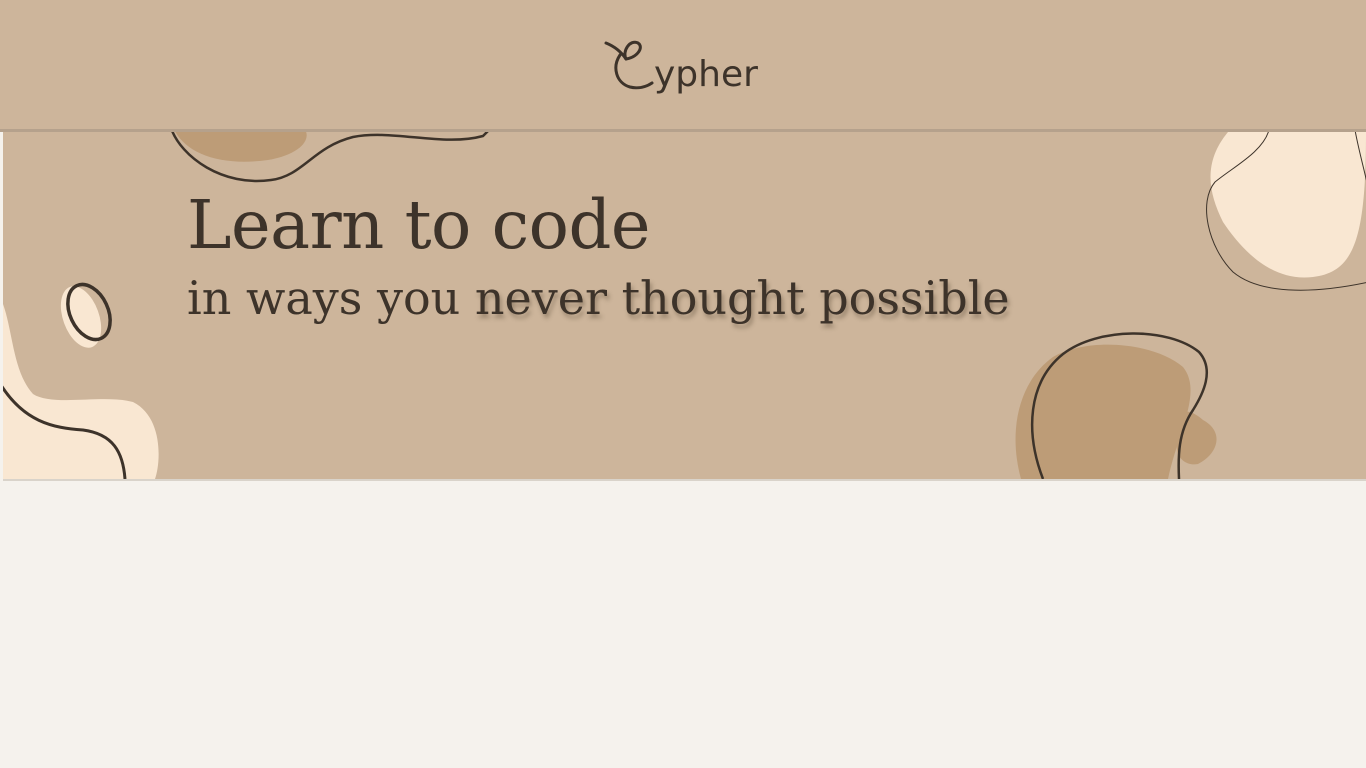 Image resolution: width=1366 pixels, height=768 pixels. I want to click on blob-bottom-right-small, so click(1196, 438).